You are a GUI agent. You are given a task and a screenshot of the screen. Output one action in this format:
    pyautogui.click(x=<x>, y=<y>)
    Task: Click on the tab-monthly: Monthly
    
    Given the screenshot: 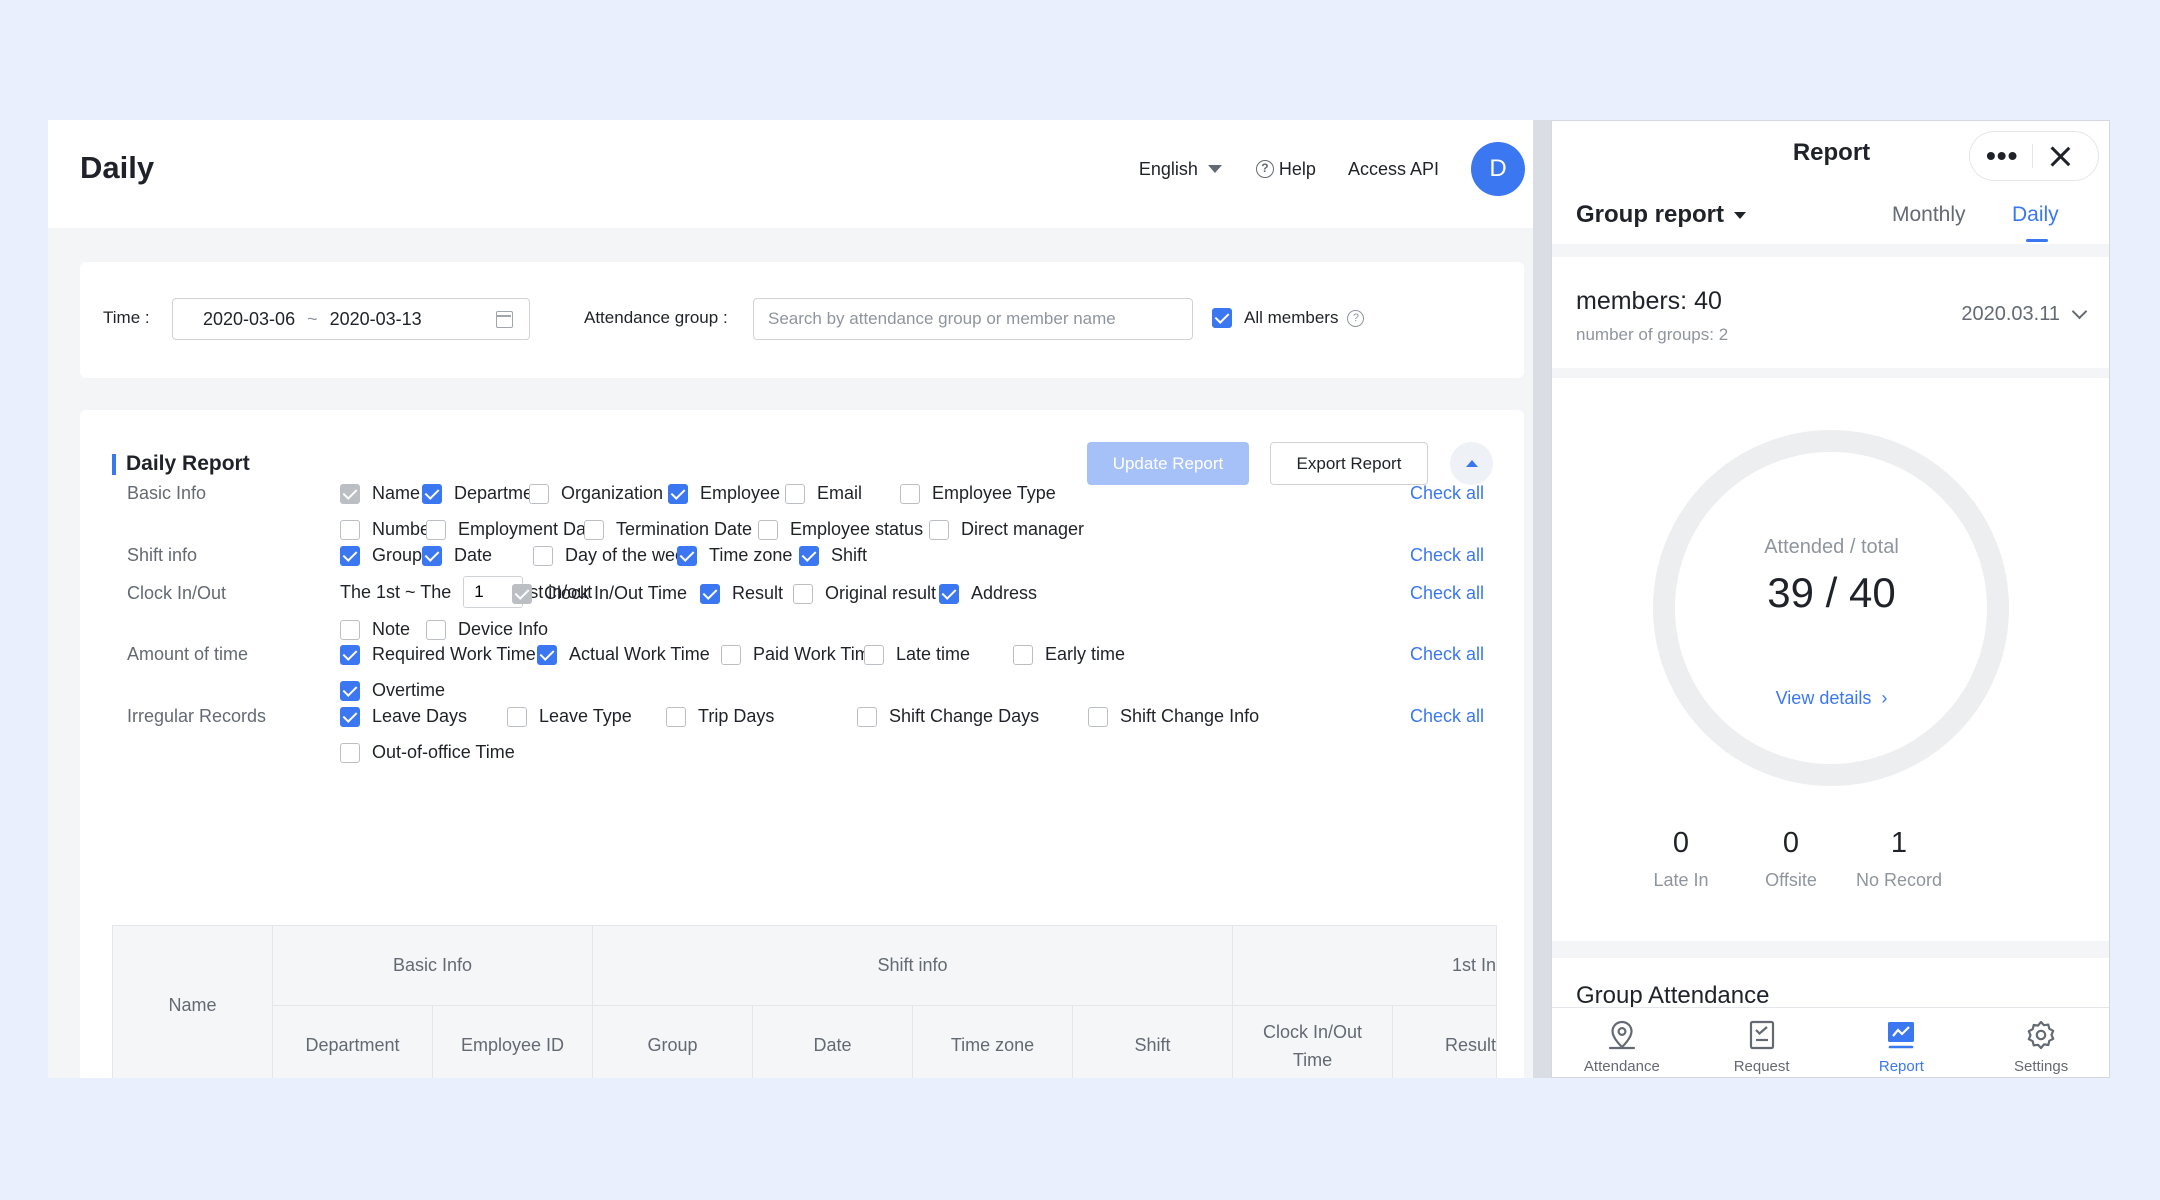 What is the action you would take?
    pyautogui.click(x=1929, y=215)
    